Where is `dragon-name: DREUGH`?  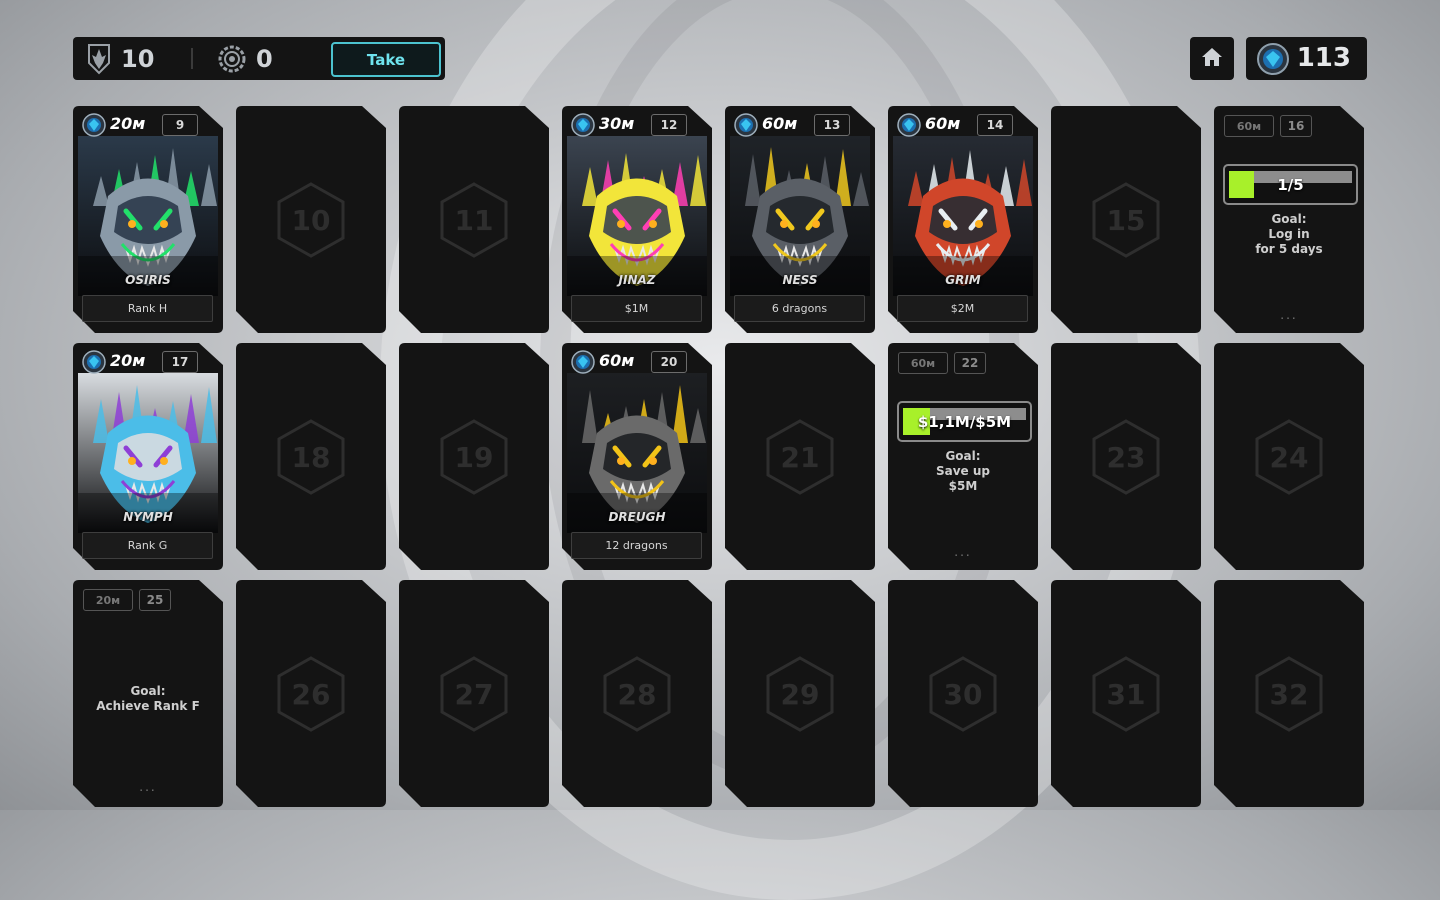 dragon-name: DREUGH is located at coordinates (637, 517).